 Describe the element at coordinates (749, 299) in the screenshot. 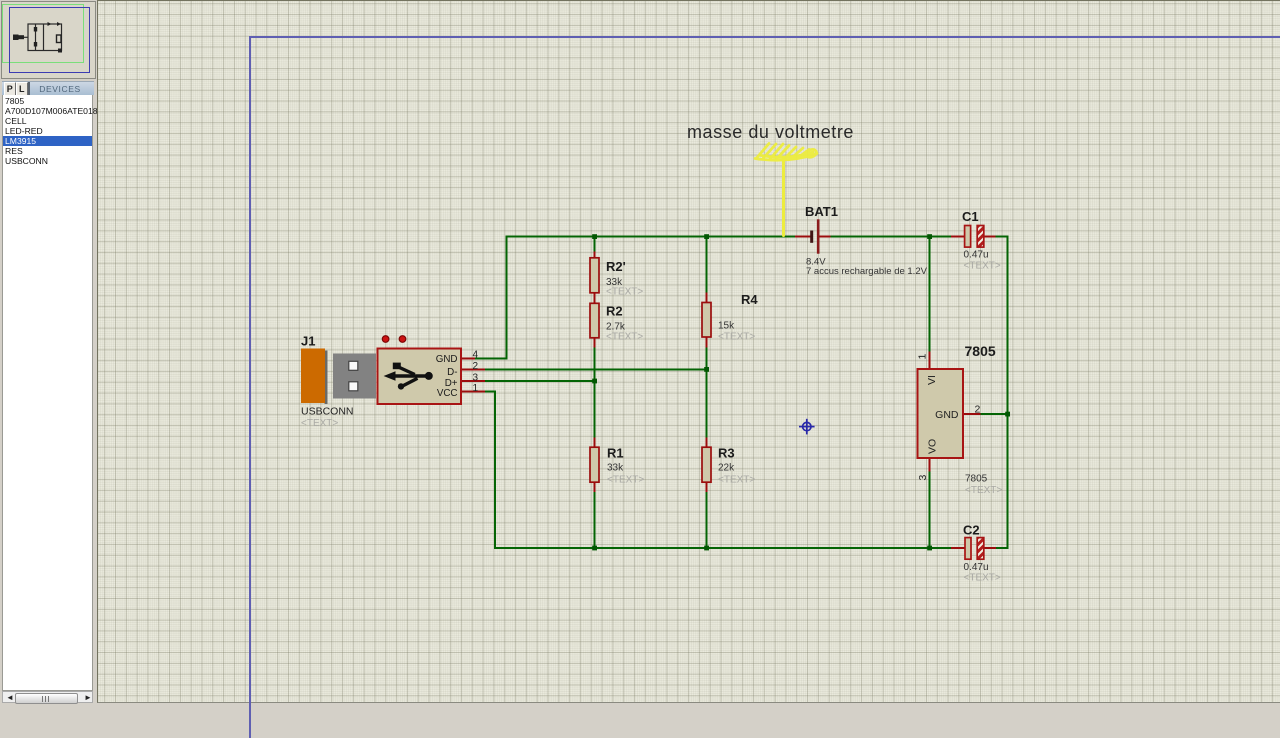

I see `svg-text: R4` at that location.